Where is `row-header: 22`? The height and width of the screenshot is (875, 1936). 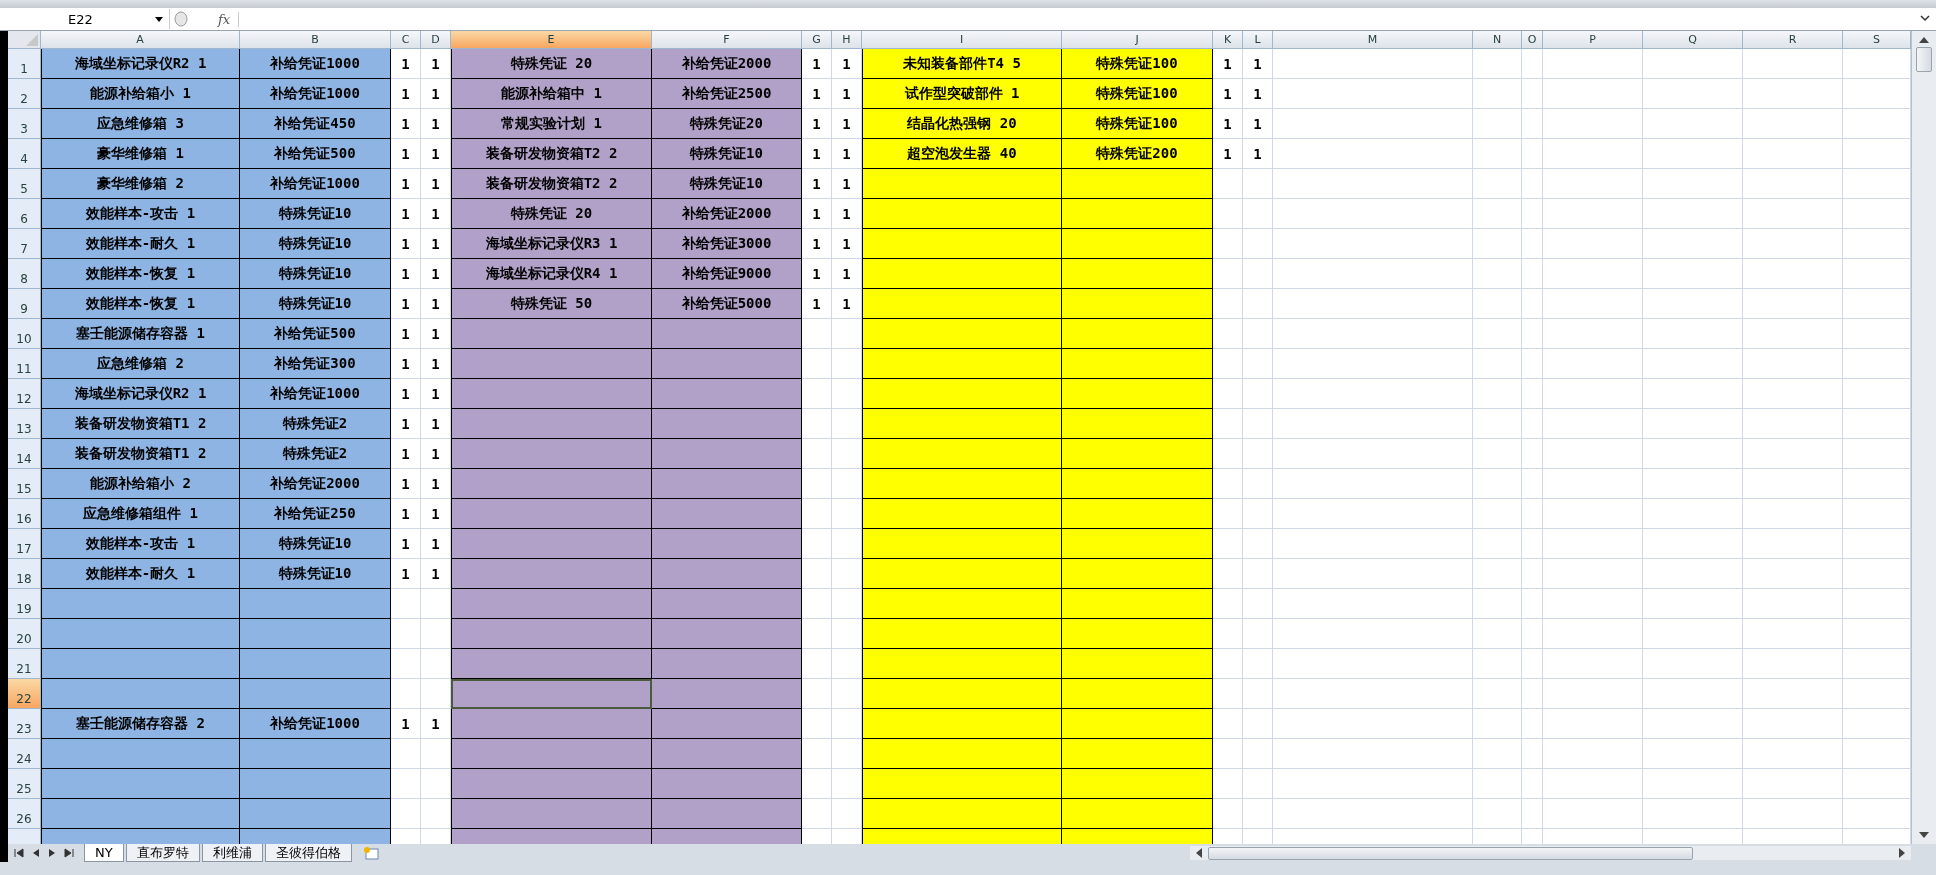
row-header: 22 is located at coordinates (24, 694).